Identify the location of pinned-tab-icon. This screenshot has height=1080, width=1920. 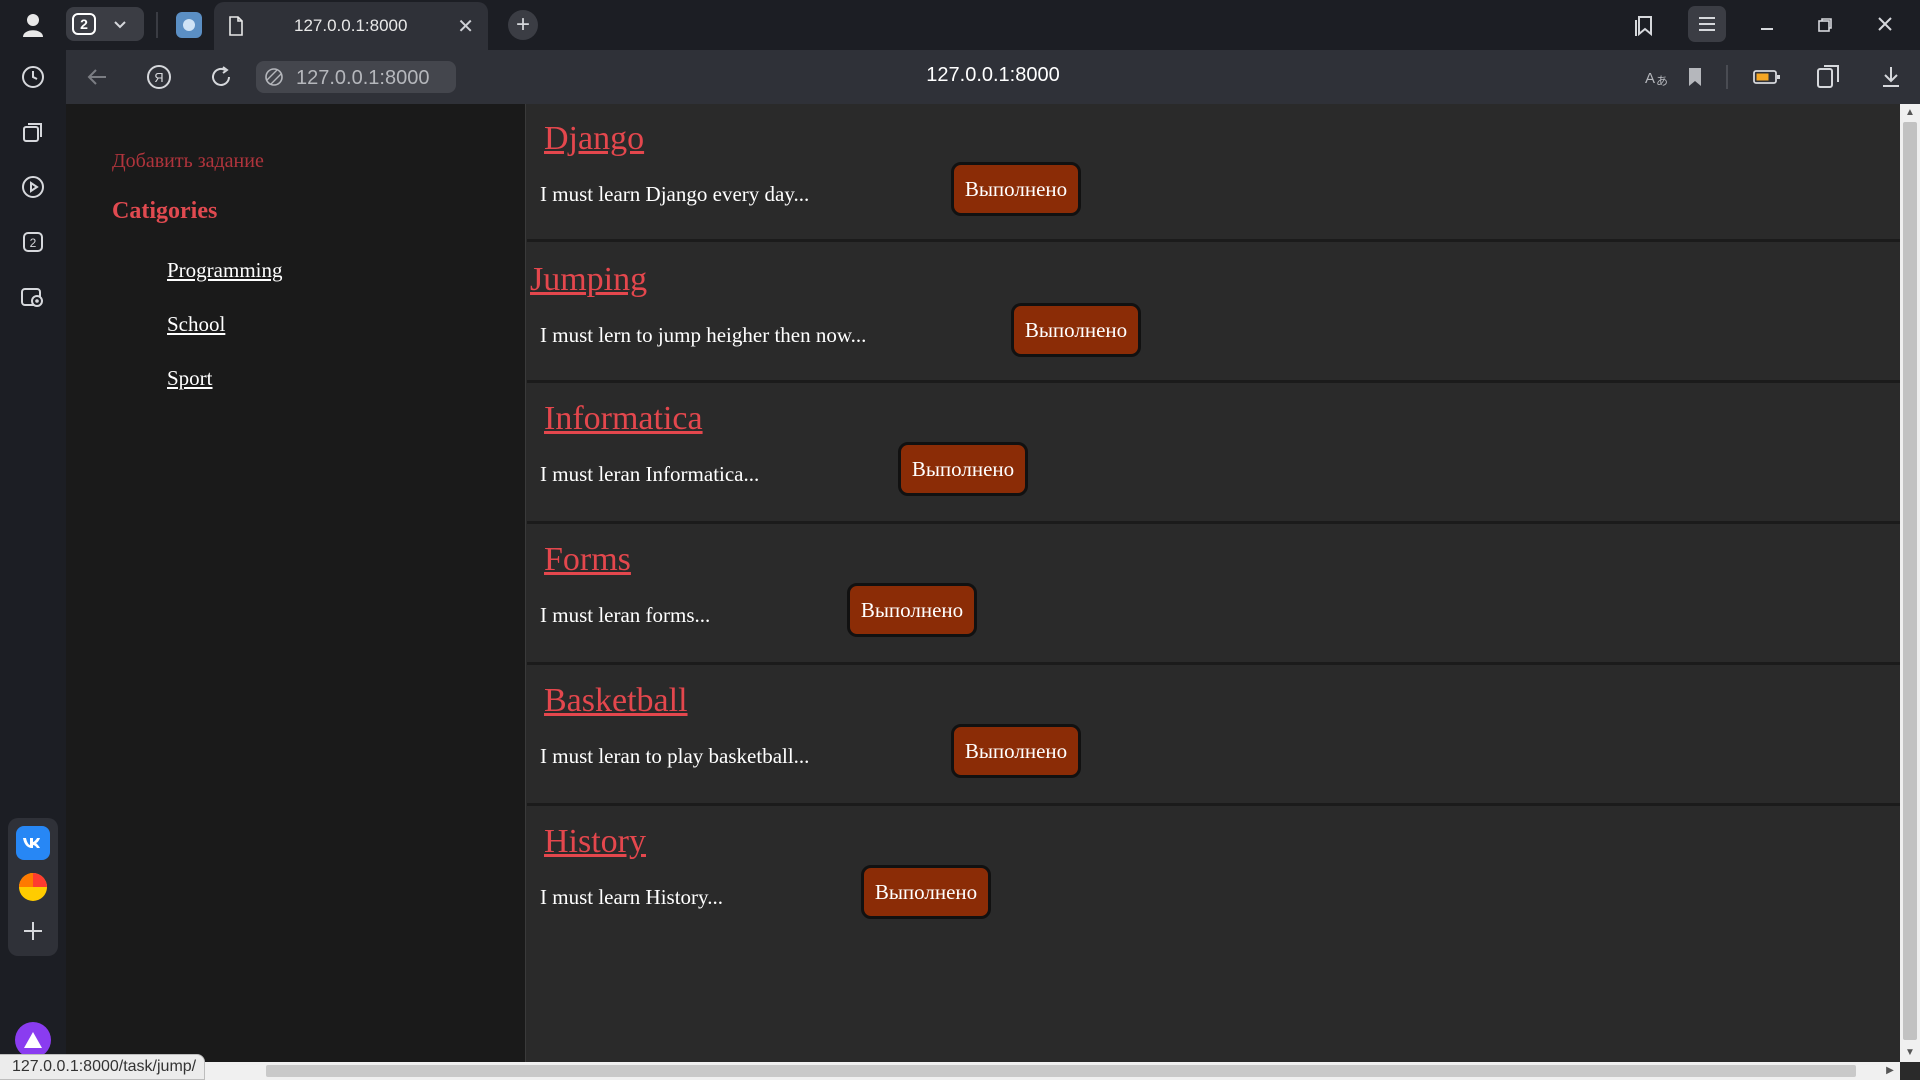
(189, 25).